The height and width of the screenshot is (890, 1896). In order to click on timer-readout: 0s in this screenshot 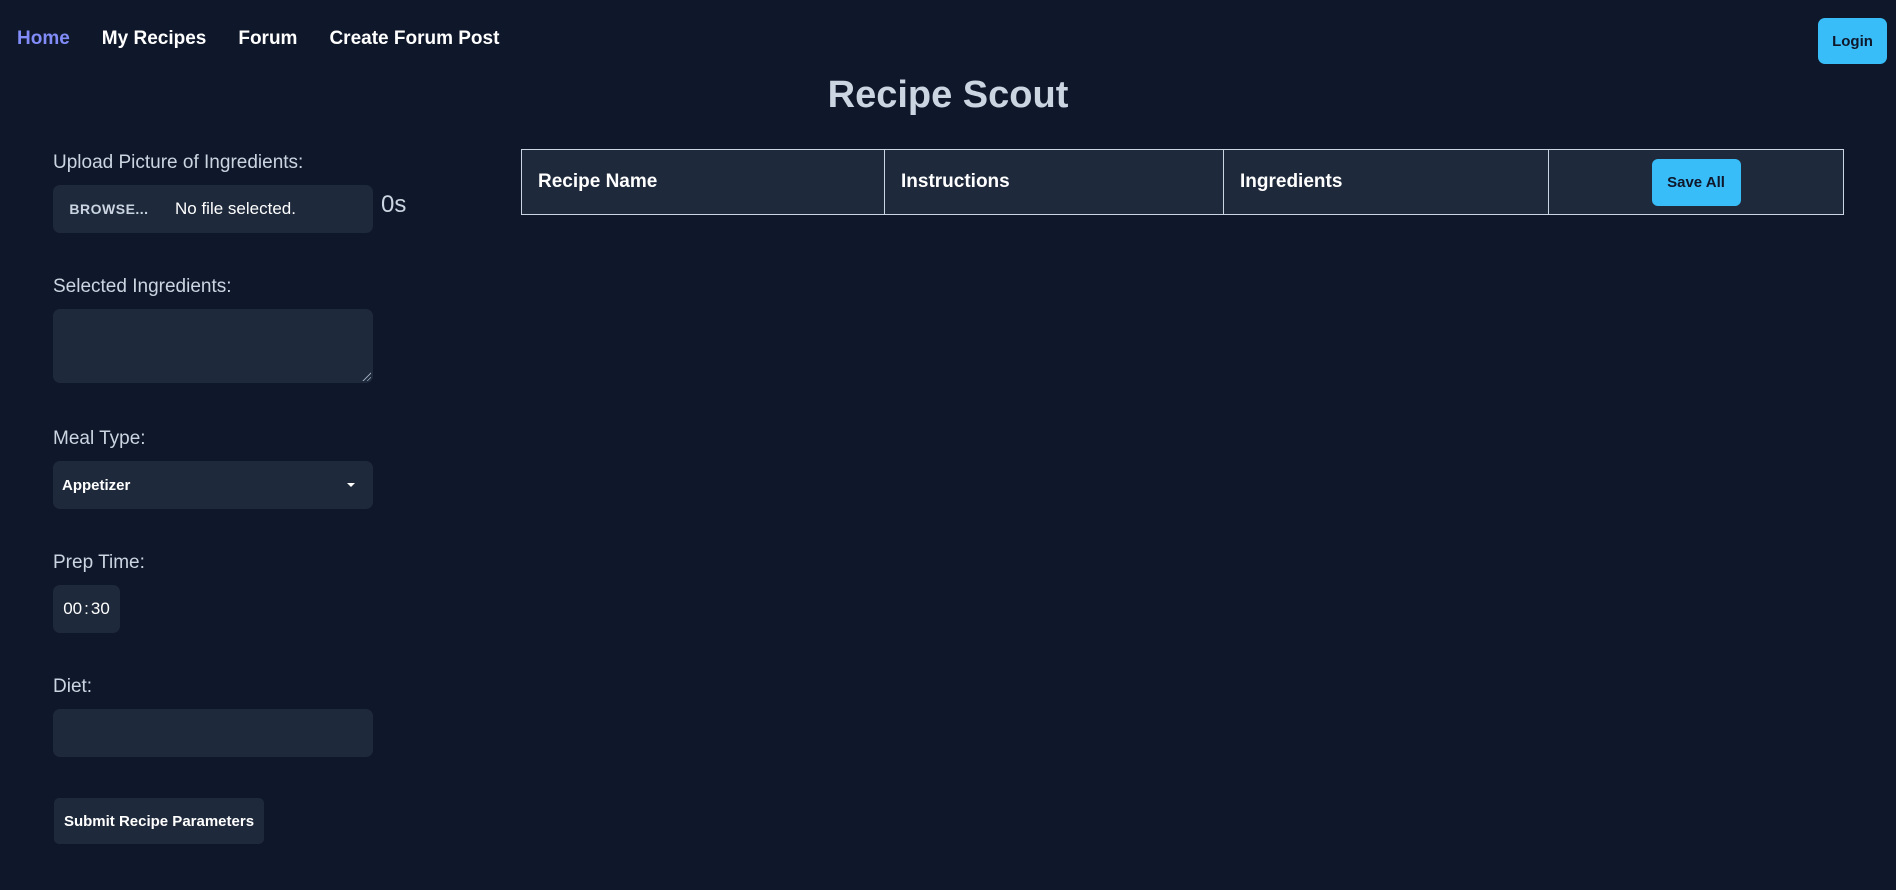, I will do `click(394, 204)`.